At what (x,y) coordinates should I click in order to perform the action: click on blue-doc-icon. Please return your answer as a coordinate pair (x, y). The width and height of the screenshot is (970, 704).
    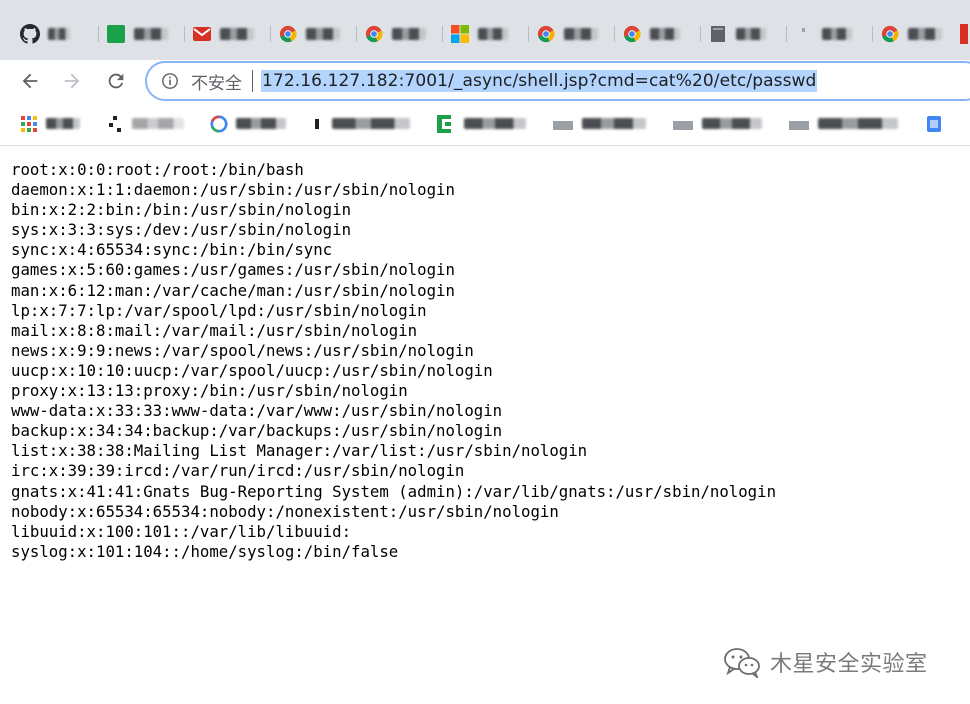
    Looking at the image, I should click on (934, 123).